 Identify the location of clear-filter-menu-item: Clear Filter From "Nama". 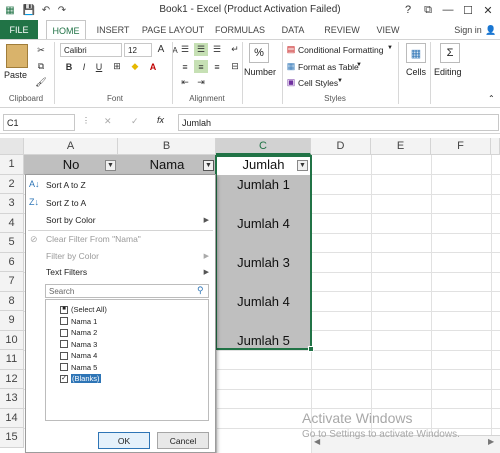
(93, 239).